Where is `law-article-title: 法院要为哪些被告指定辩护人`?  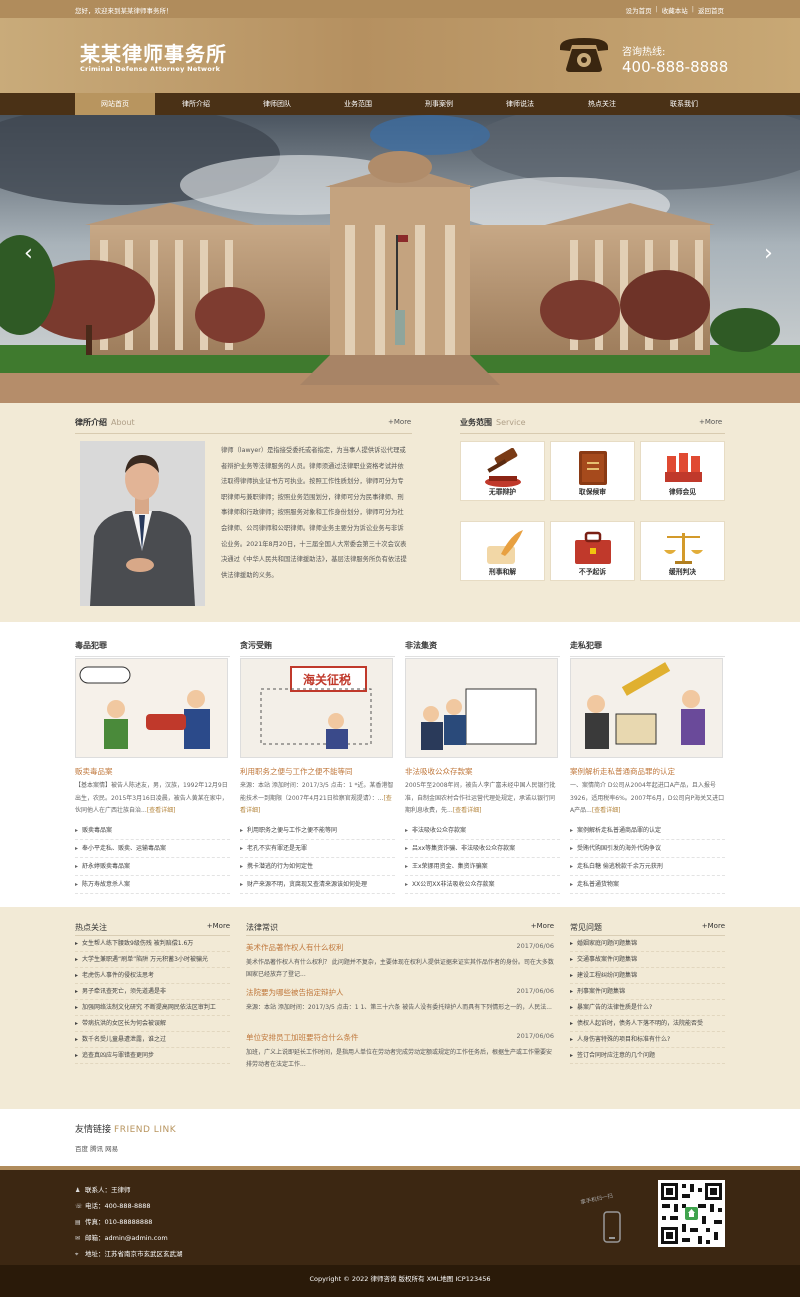 law-article-title: 法院要为哪些被告指定辩护人 is located at coordinates (295, 992).